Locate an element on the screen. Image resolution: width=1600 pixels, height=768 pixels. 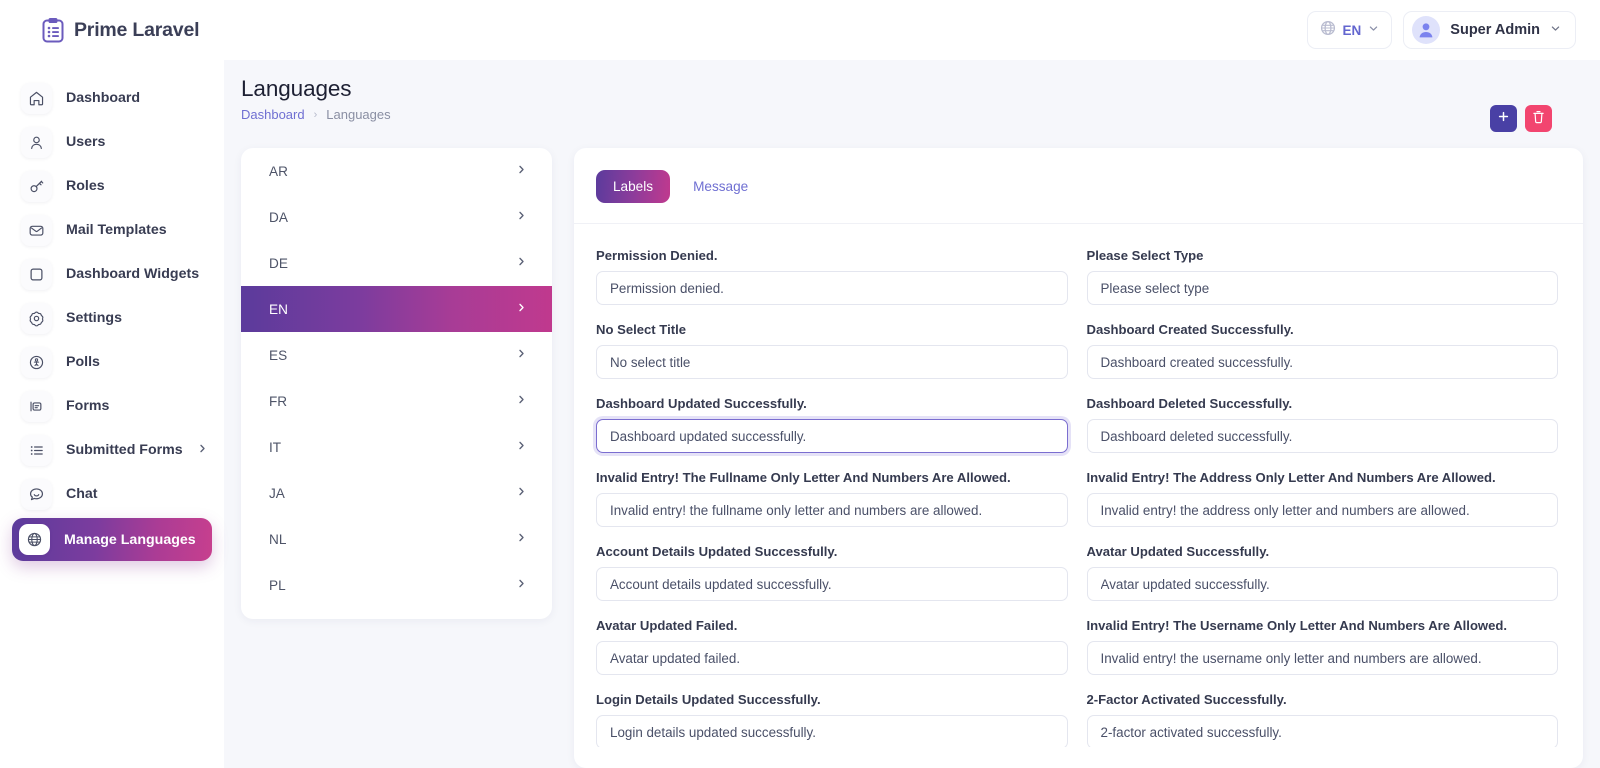
brand: Prime Laravel is located at coordinates (120, 30).